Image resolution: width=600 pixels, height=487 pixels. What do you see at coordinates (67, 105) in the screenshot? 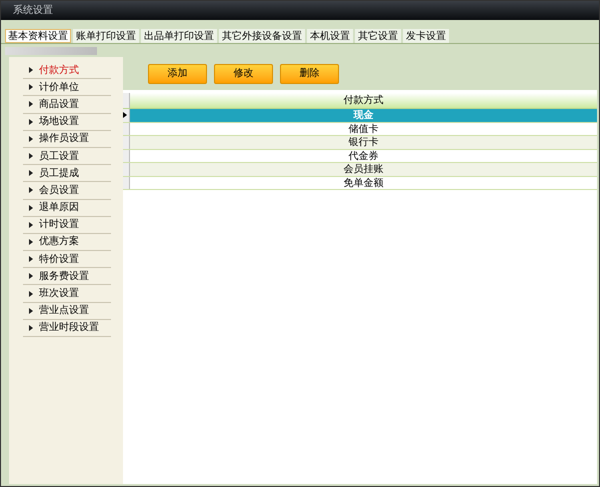
I see `sidebar-item: 商品设置` at bounding box center [67, 105].